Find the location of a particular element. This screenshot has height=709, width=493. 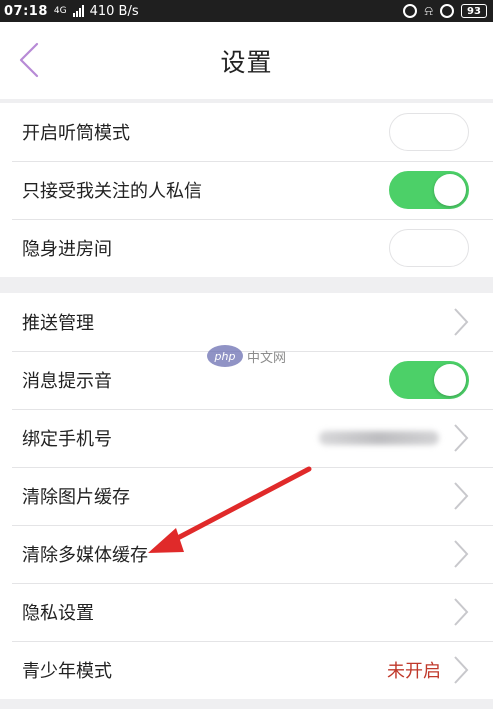

status-bar: 07:18 4G 410 B/s ⍾ 93 is located at coordinates (246, 11).